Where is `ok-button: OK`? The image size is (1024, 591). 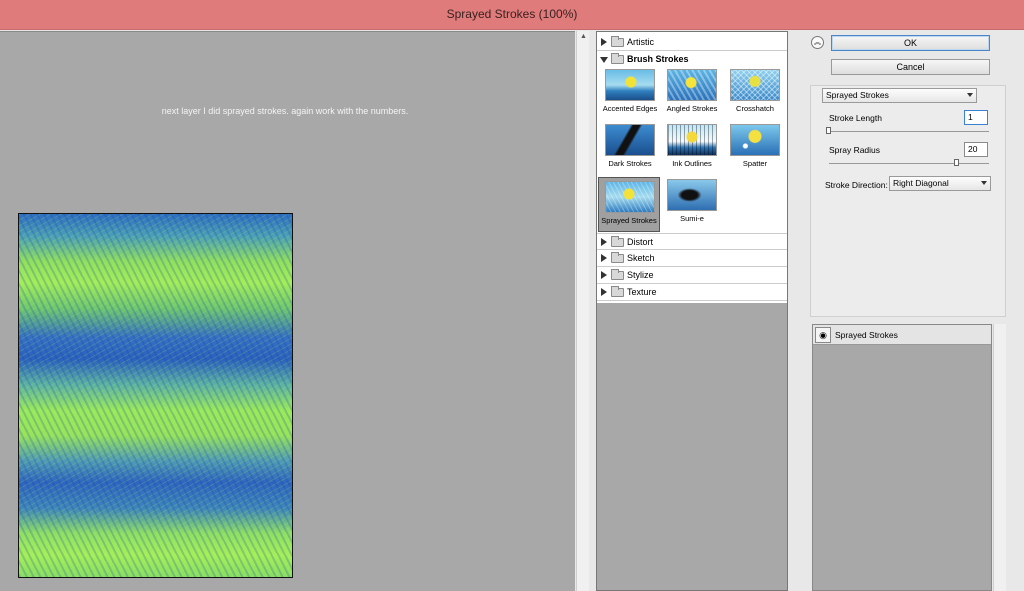
ok-button: OK is located at coordinates (910, 43).